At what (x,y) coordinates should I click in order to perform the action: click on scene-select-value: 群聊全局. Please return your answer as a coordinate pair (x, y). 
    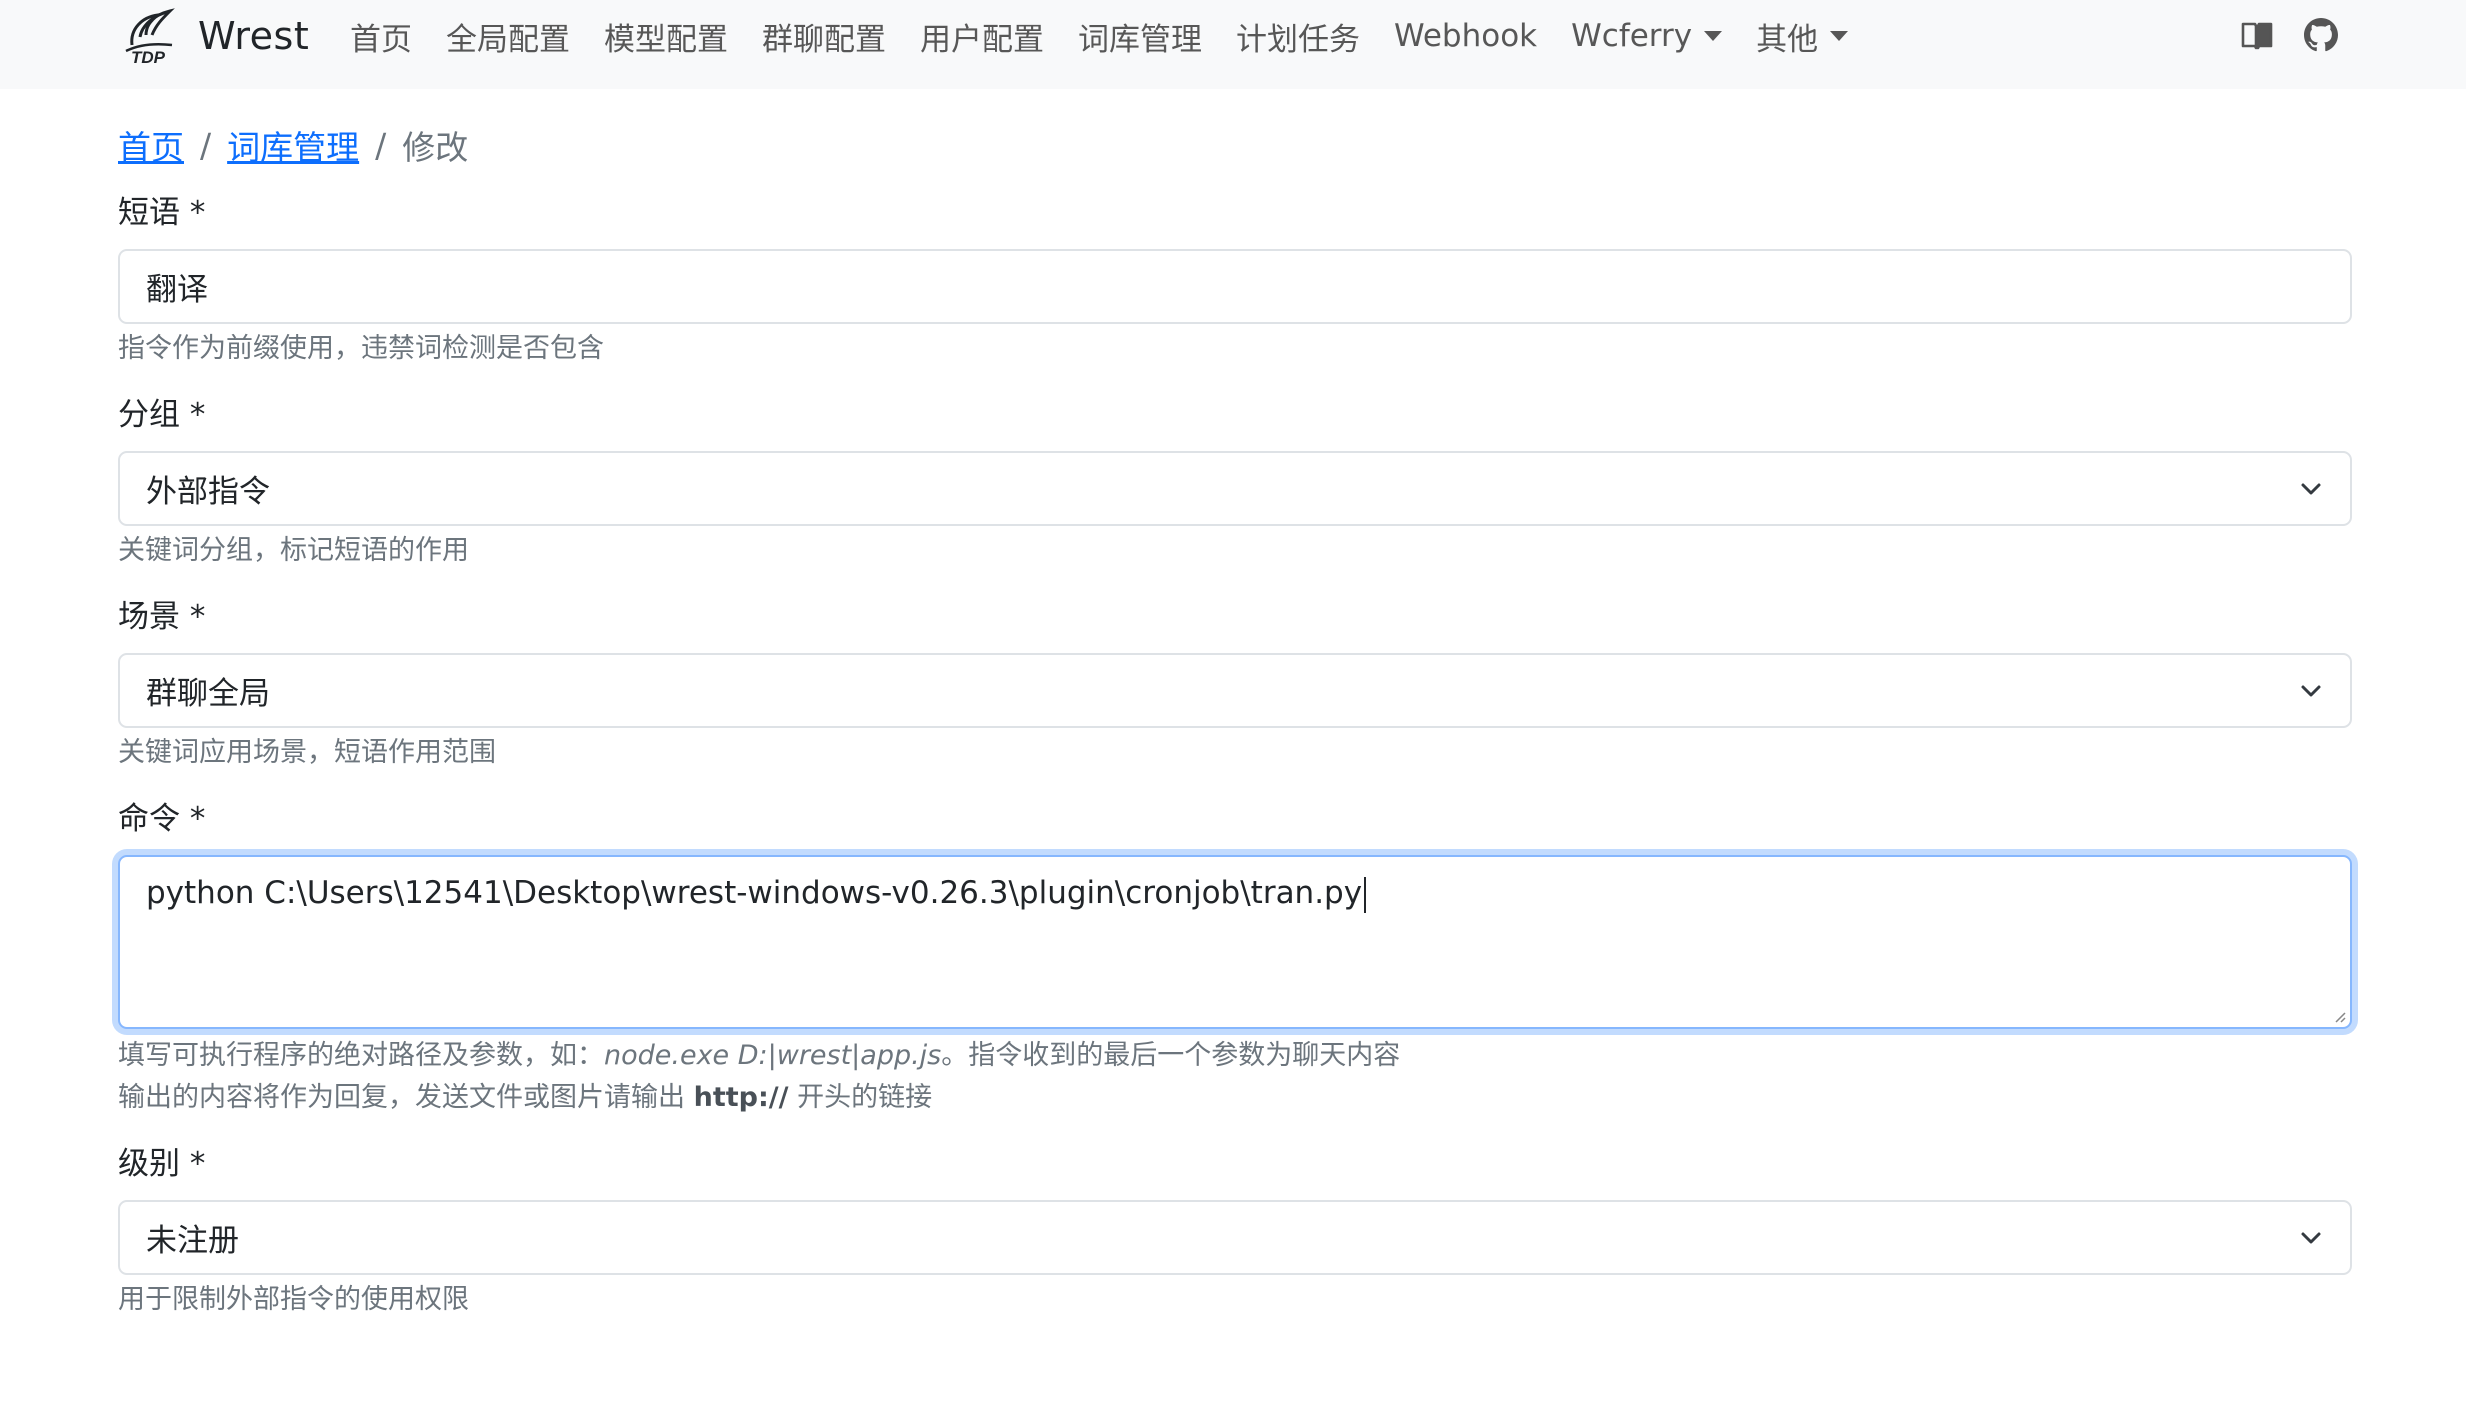
    Looking at the image, I should click on (208, 694).